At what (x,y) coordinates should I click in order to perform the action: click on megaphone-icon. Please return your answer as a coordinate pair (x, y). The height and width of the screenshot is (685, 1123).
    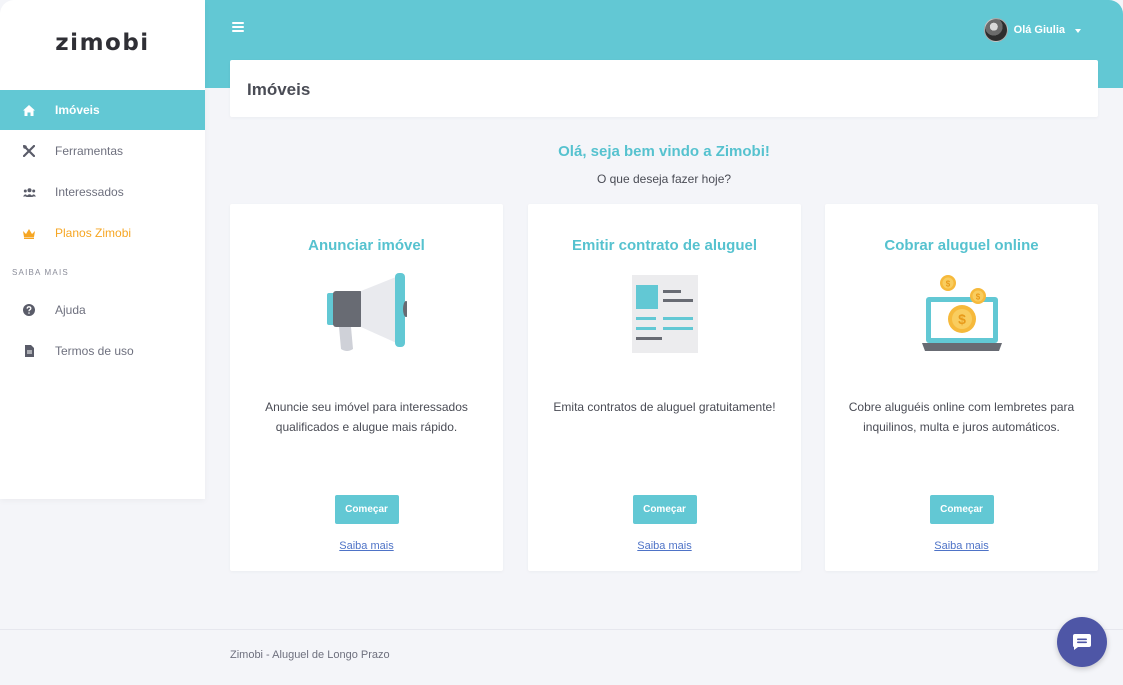
    Looking at the image, I should click on (366, 313).